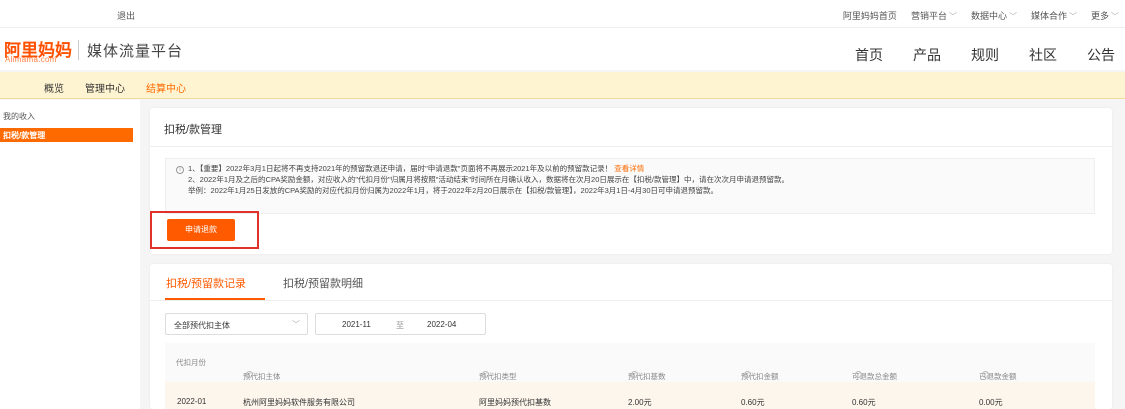 The image size is (1125, 409). What do you see at coordinates (991, 402) in the screenshot?
I see `cell-refunded: 0.00元` at bounding box center [991, 402].